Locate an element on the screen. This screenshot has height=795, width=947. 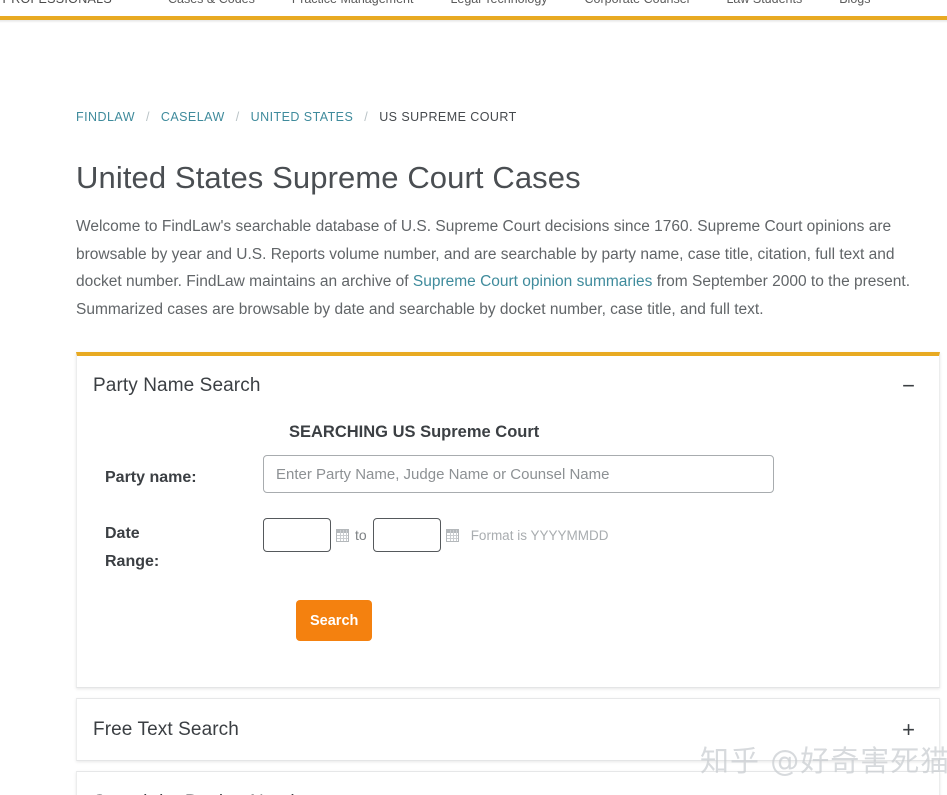
topnav-brand: L PROFESSIONALS is located at coordinates (56, 3).